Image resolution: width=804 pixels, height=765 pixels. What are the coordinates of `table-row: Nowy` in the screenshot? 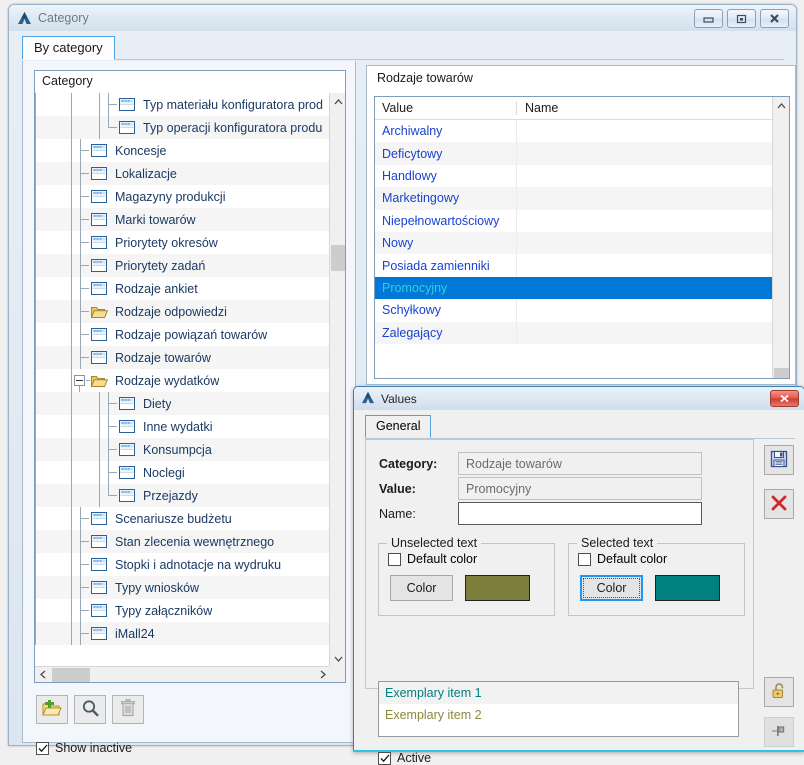 It's located at (582, 243).